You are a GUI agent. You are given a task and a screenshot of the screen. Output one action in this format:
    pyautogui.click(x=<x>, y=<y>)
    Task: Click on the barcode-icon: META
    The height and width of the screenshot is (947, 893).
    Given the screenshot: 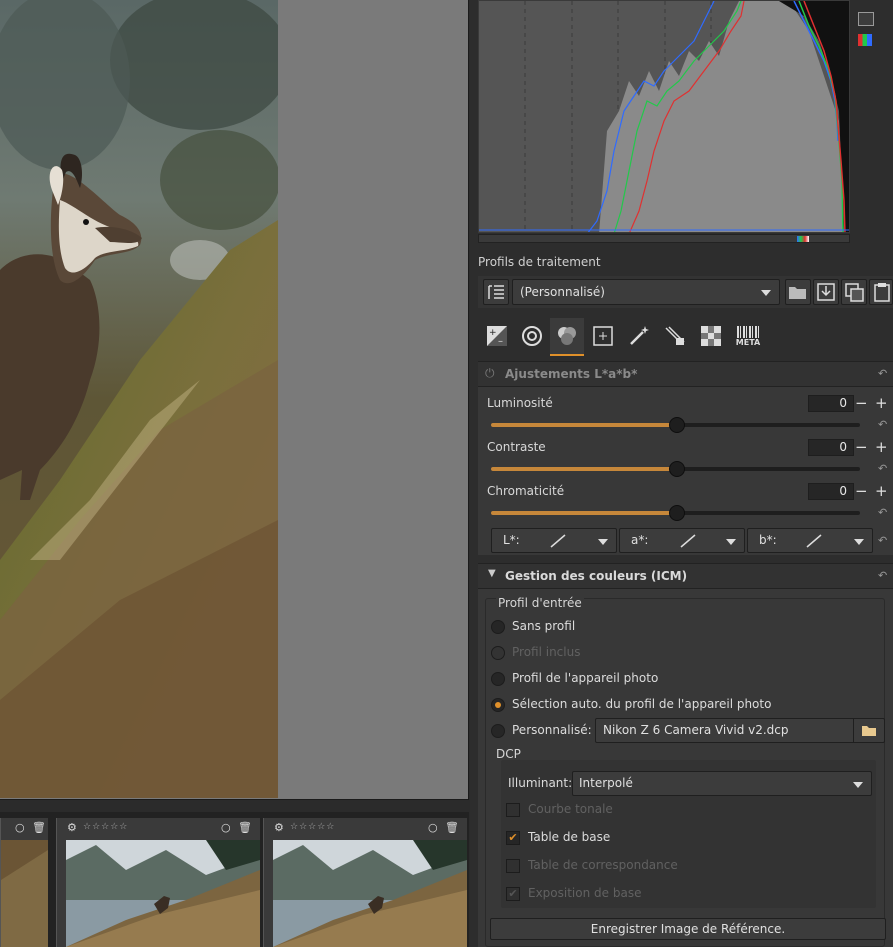 What is the action you would take?
    pyautogui.click(x=748, y=336)
    